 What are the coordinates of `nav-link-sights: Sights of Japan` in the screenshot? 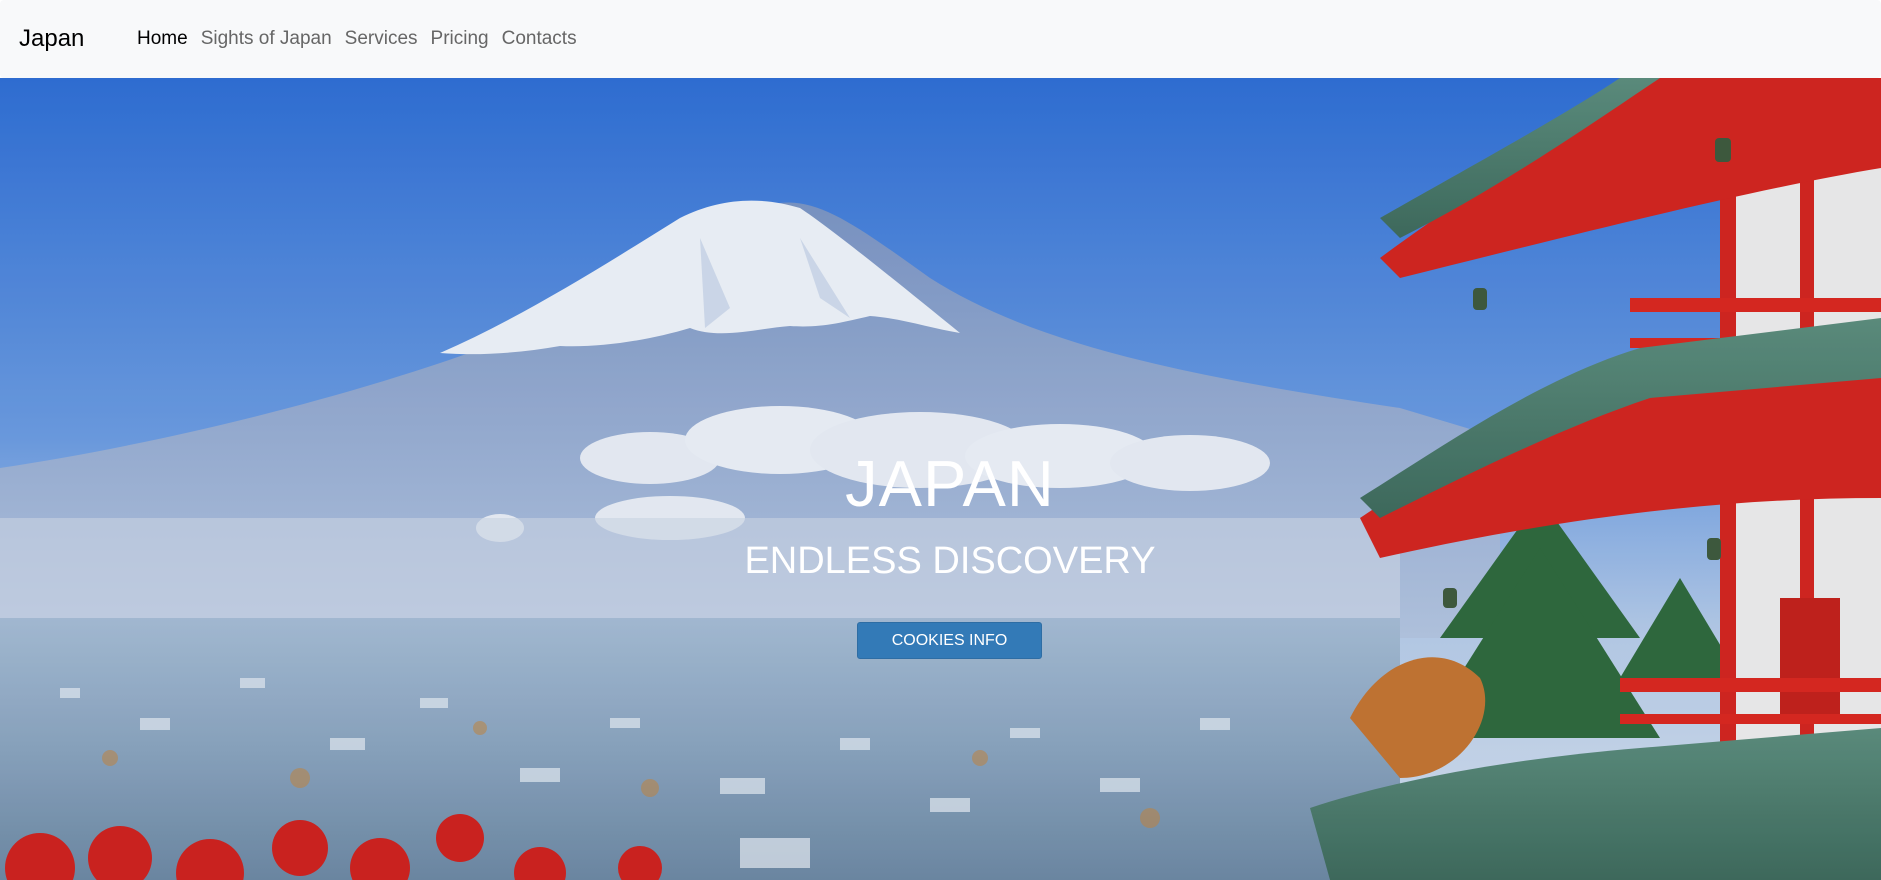 It's located at (266, 39).